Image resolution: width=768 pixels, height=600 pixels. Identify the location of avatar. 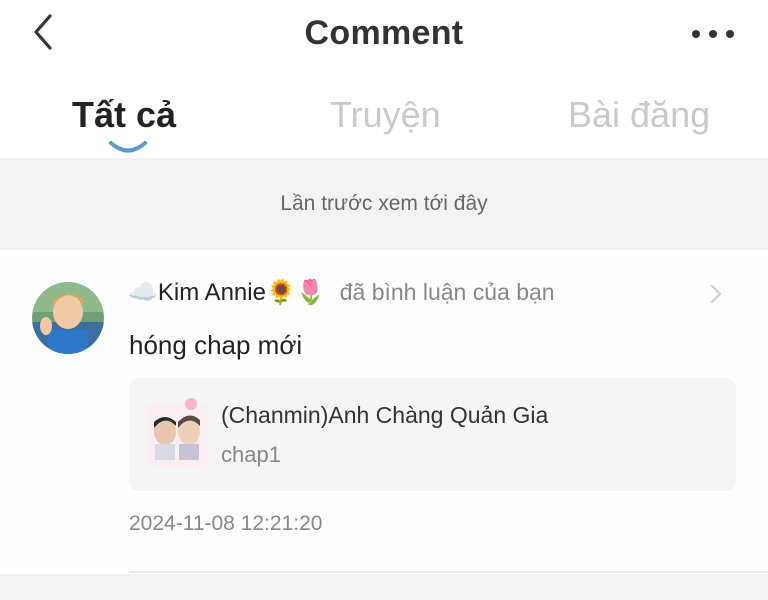
(68, 318).